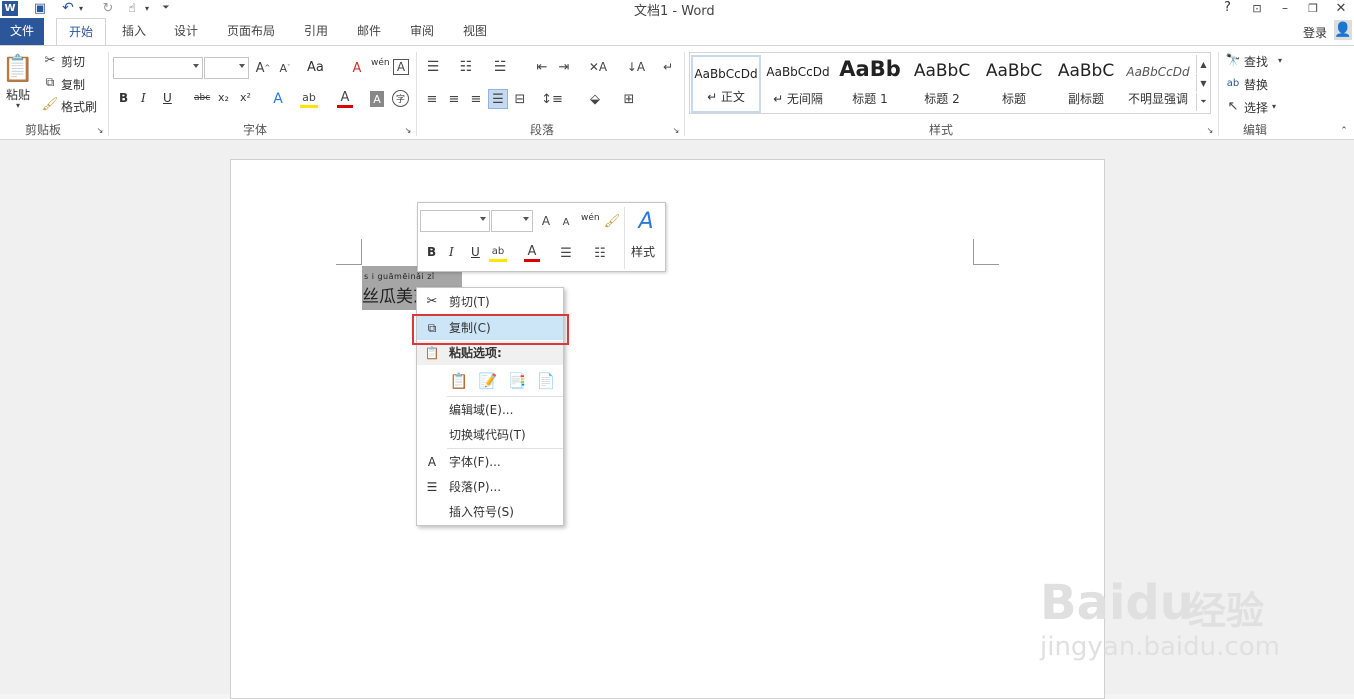 The width and height of the screenshot is (1354, 699). What do you see at coordinates (245, 97) in the screenshot?
I see `superscript-button: x²` at bounding box center [245, 97].